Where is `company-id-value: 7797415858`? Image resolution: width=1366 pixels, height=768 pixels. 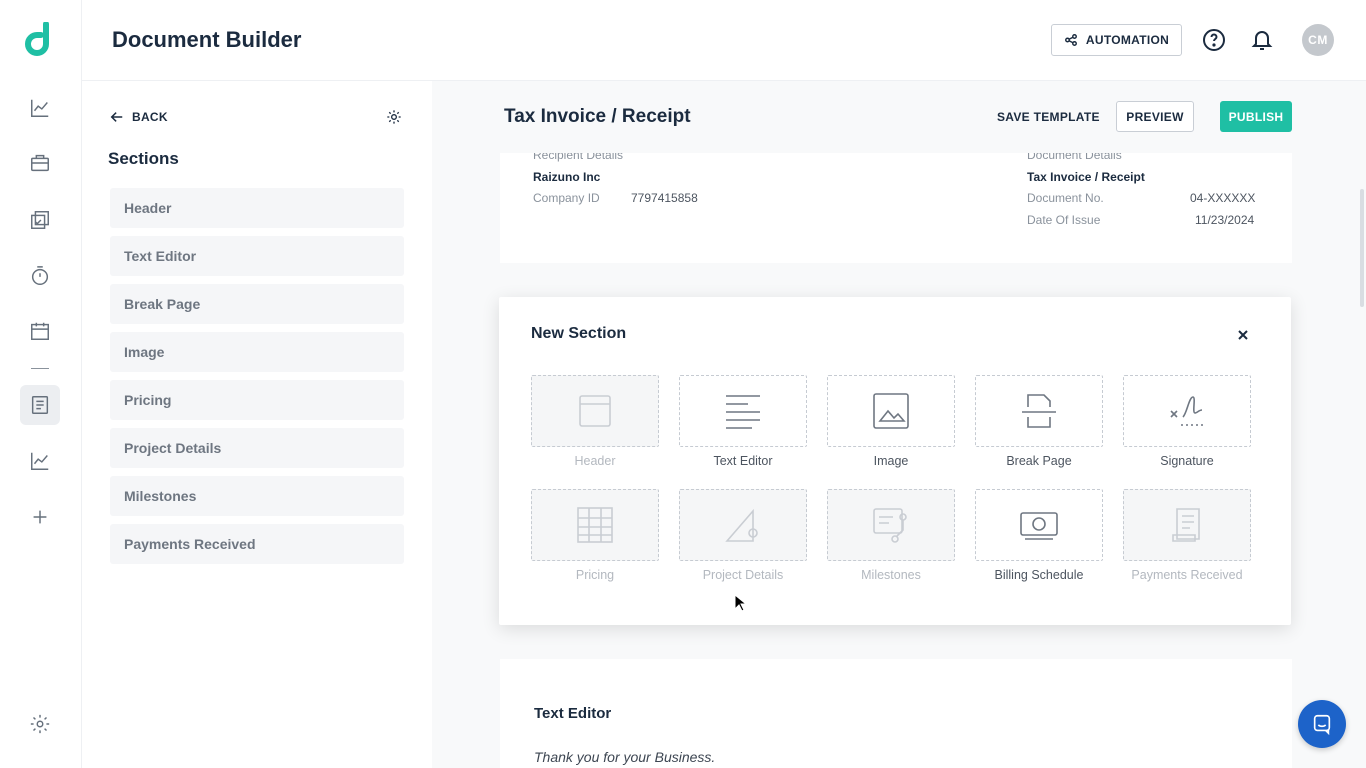
company-id-value: 7797415858 is located at coordinates (664, 198).